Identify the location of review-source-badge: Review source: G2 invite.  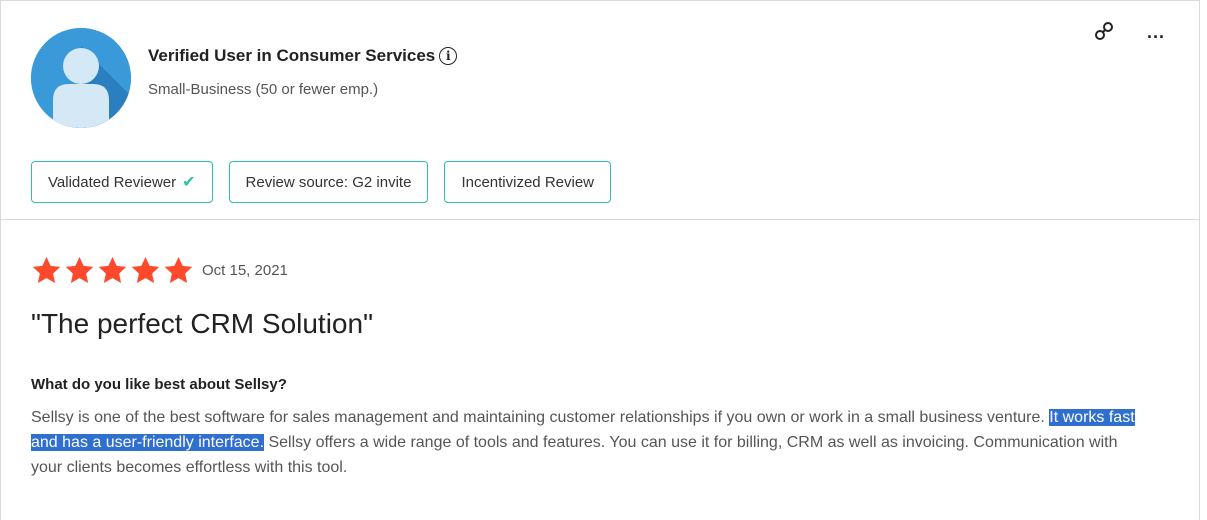
(328, 182).